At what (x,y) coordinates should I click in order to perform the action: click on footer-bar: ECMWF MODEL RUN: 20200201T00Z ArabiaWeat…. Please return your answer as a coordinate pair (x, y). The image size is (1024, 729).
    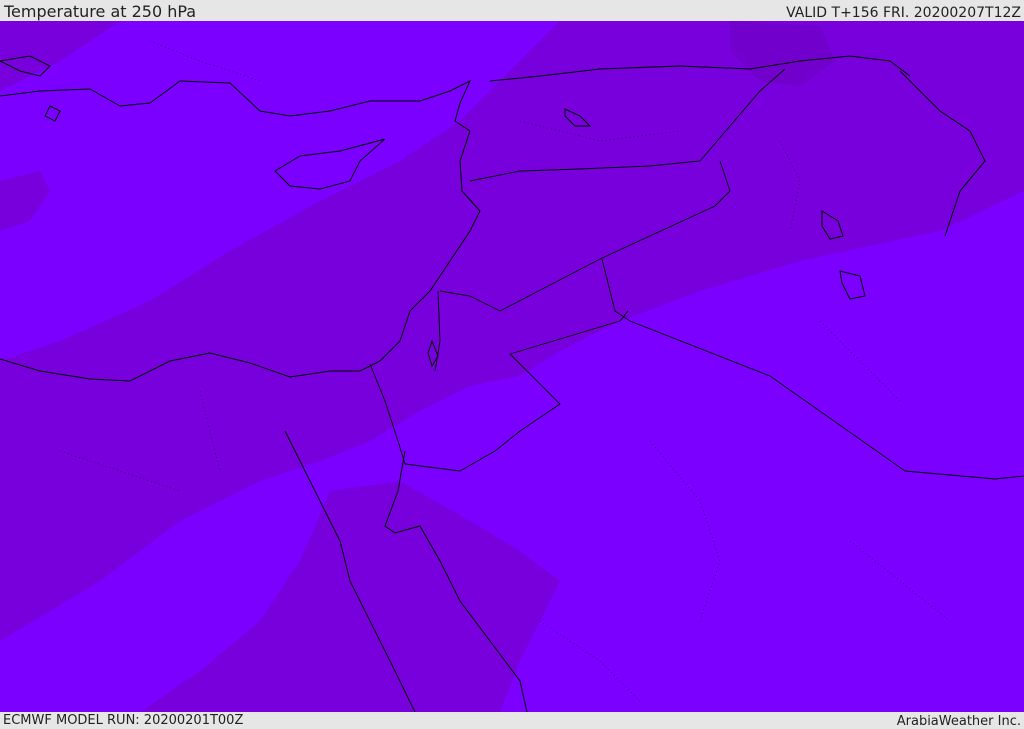
    Looking at the image, I should click on (512, 720).